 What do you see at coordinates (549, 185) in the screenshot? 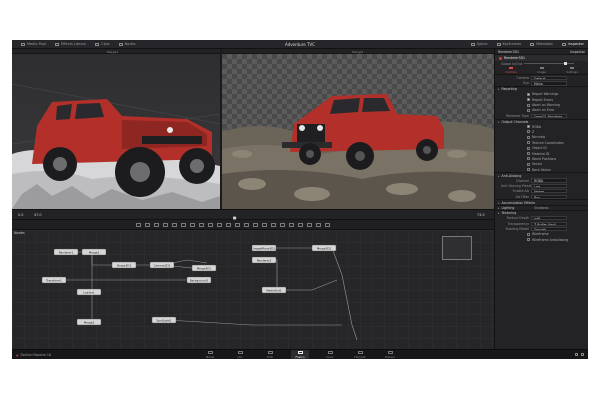
I see `aa-preset-select: Low` at bounding box center [549, 185].